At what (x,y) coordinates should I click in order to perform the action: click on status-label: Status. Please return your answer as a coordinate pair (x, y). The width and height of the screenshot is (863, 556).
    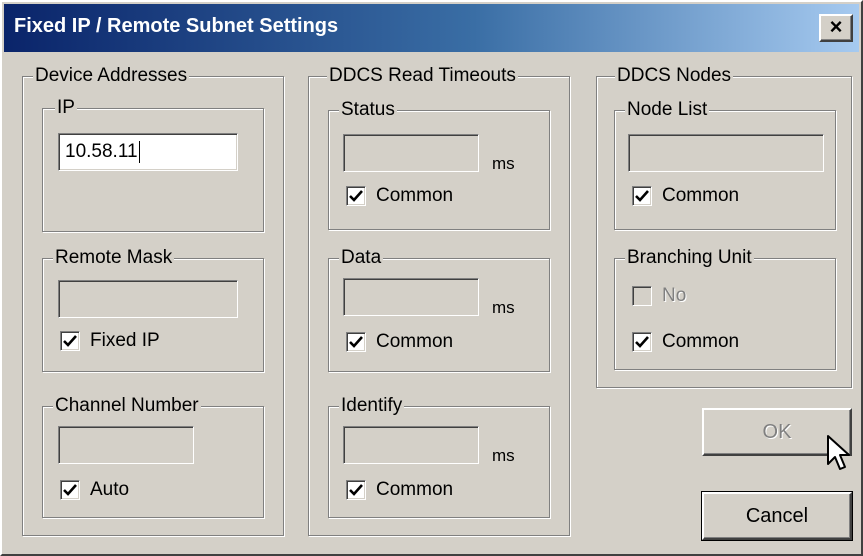
    Looking at the image, I should click on (368, 110).